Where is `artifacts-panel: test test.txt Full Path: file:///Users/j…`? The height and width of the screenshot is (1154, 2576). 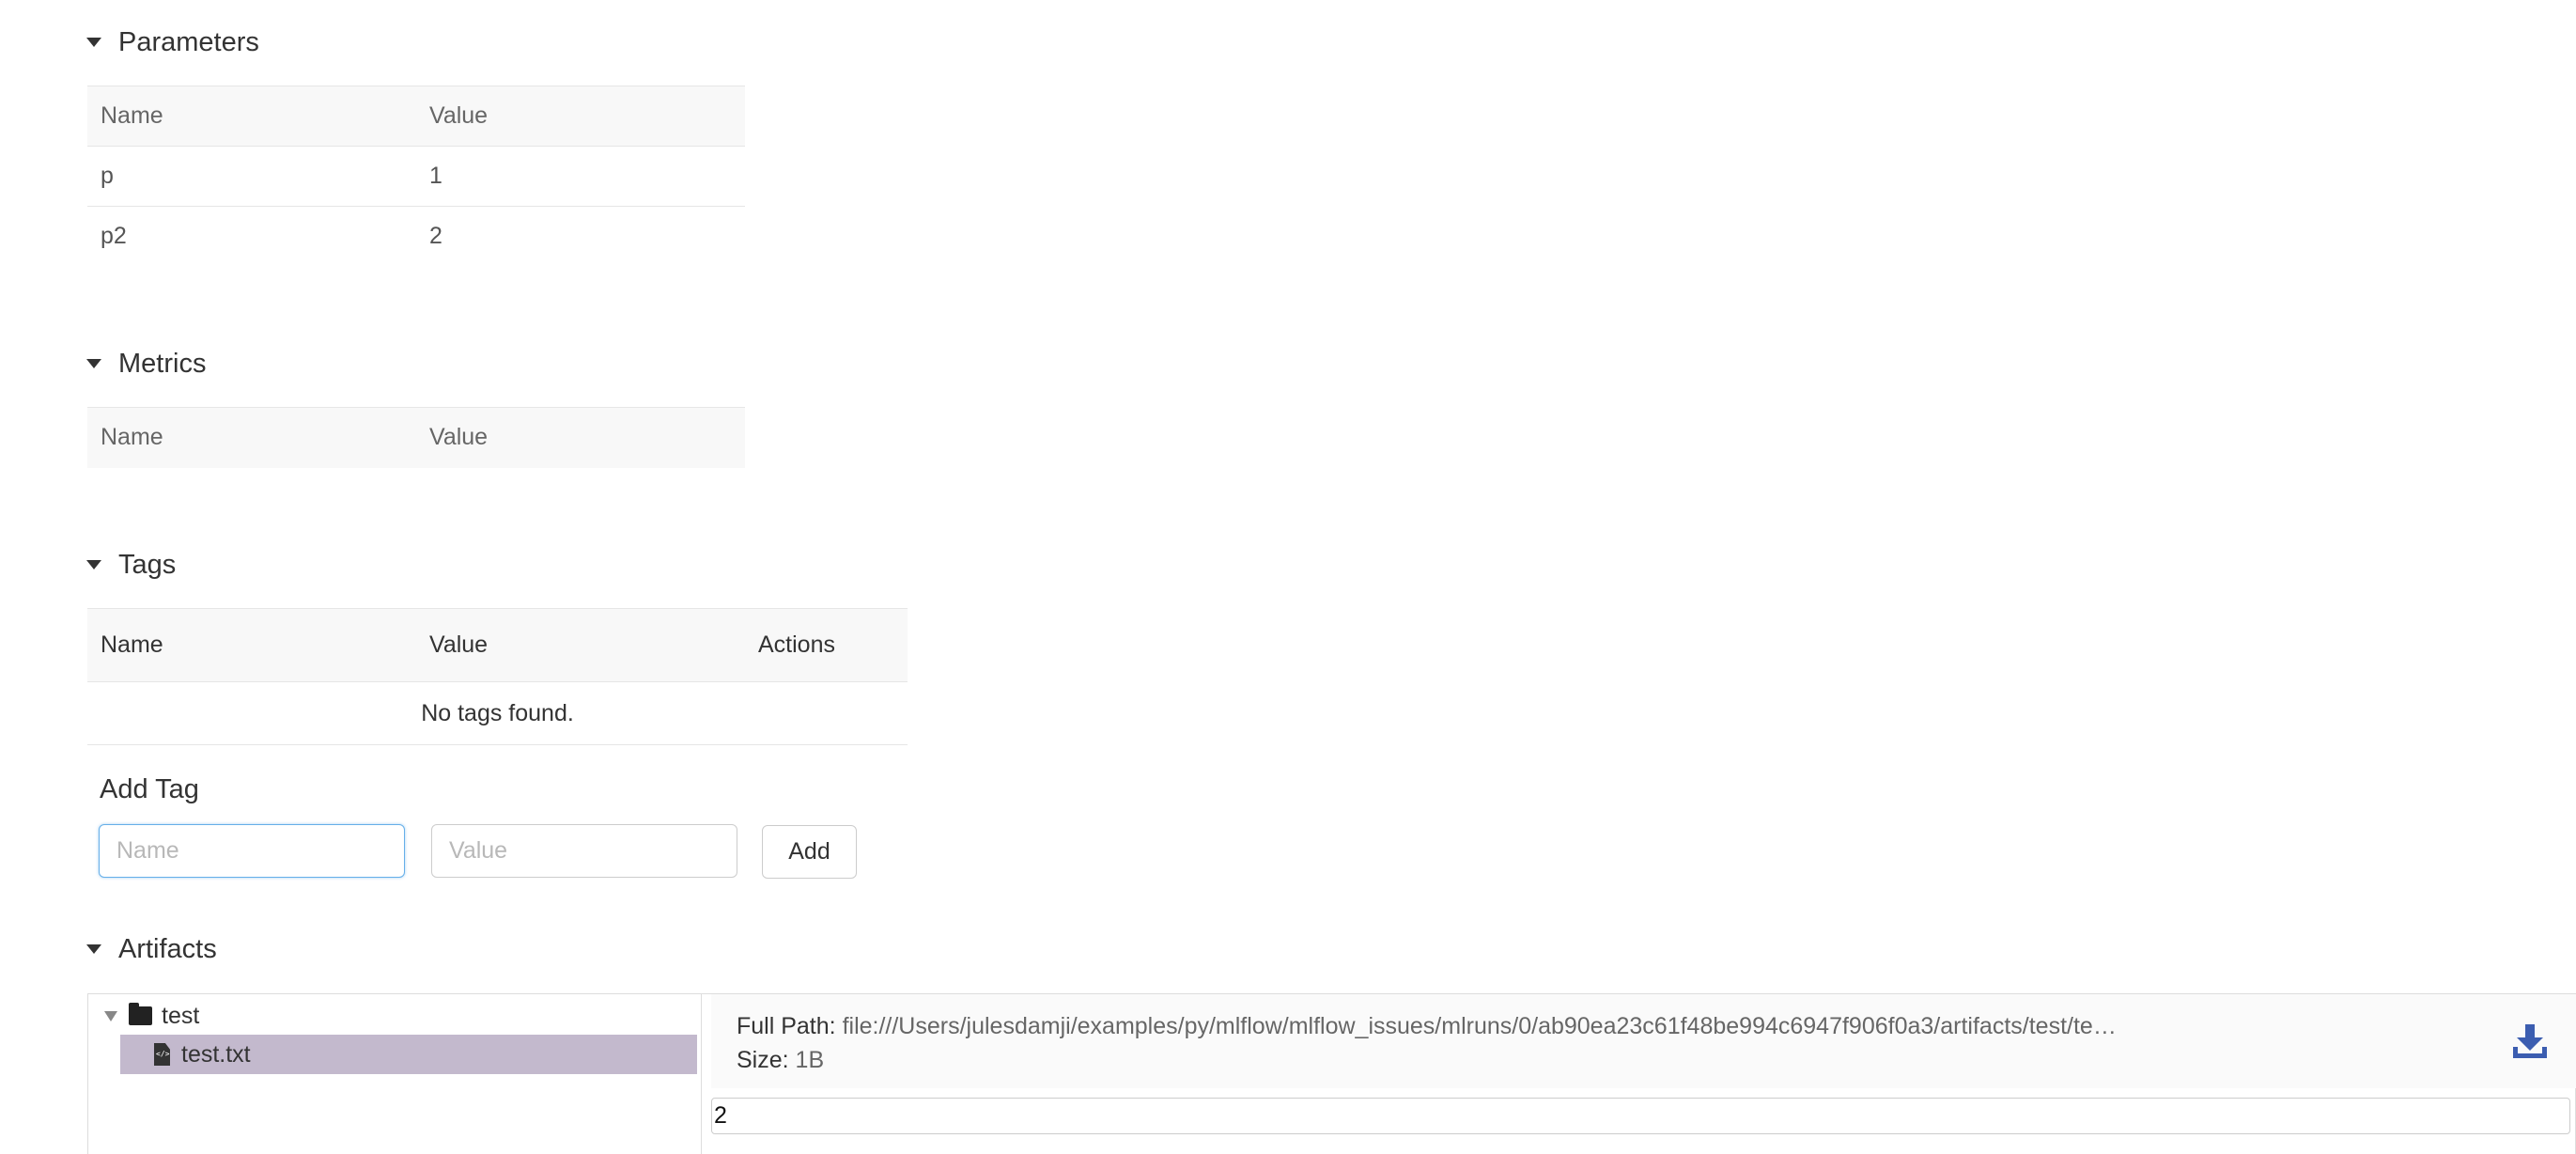 artifacts-panel: test test.txt Full Path: file:///Users/j… is located at coordinates (1332, 1073).